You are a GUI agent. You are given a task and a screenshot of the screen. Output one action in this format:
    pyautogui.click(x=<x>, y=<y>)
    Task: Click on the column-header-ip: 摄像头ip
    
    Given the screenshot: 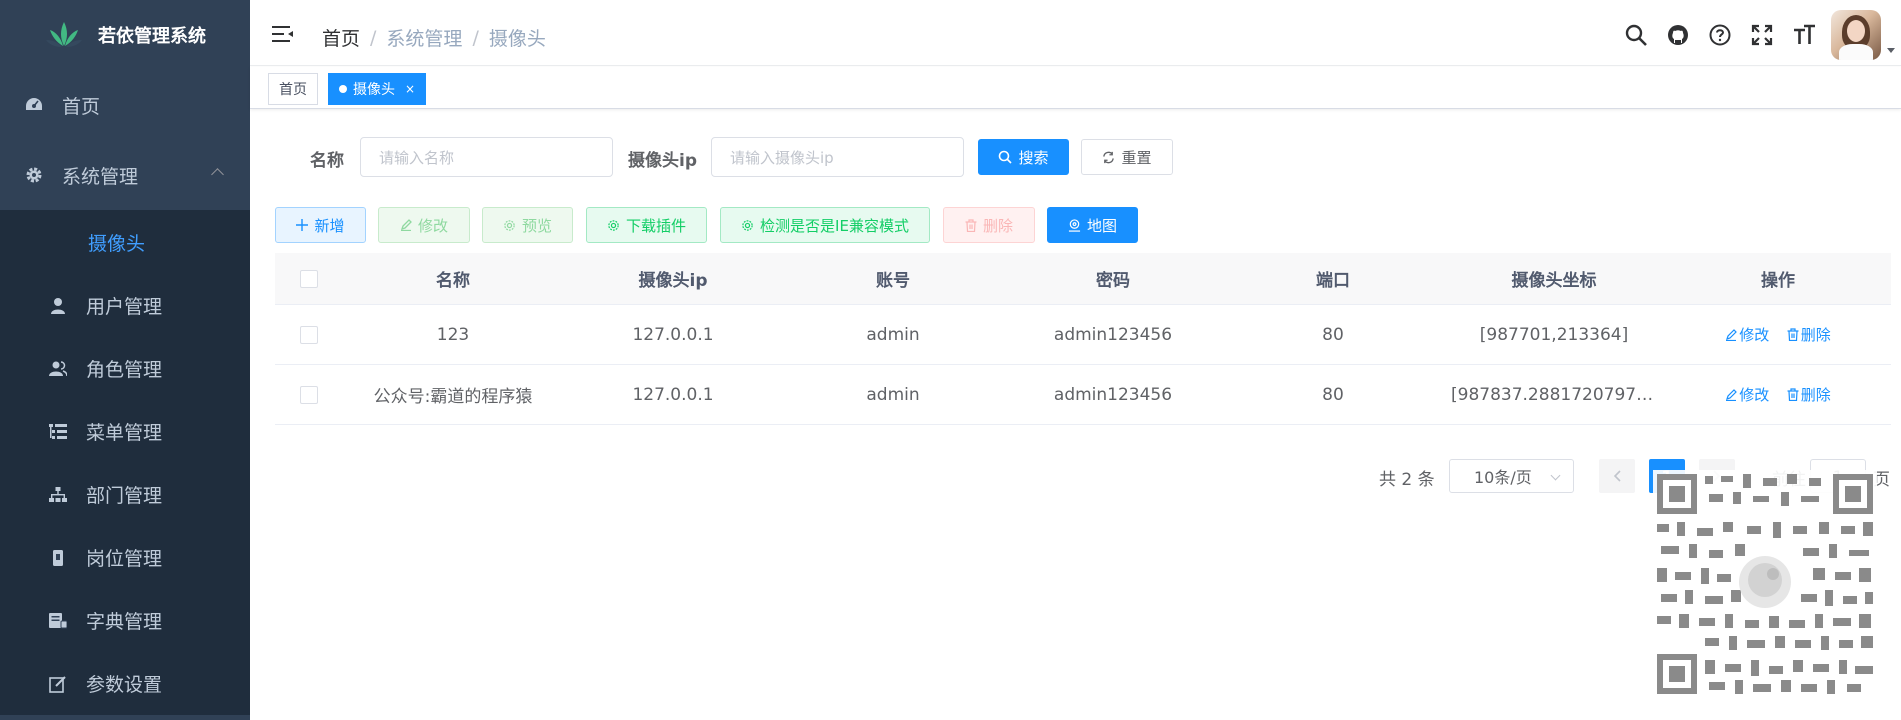 What is the action you would take?
    pyautogui.click(x=673, y=281)
    